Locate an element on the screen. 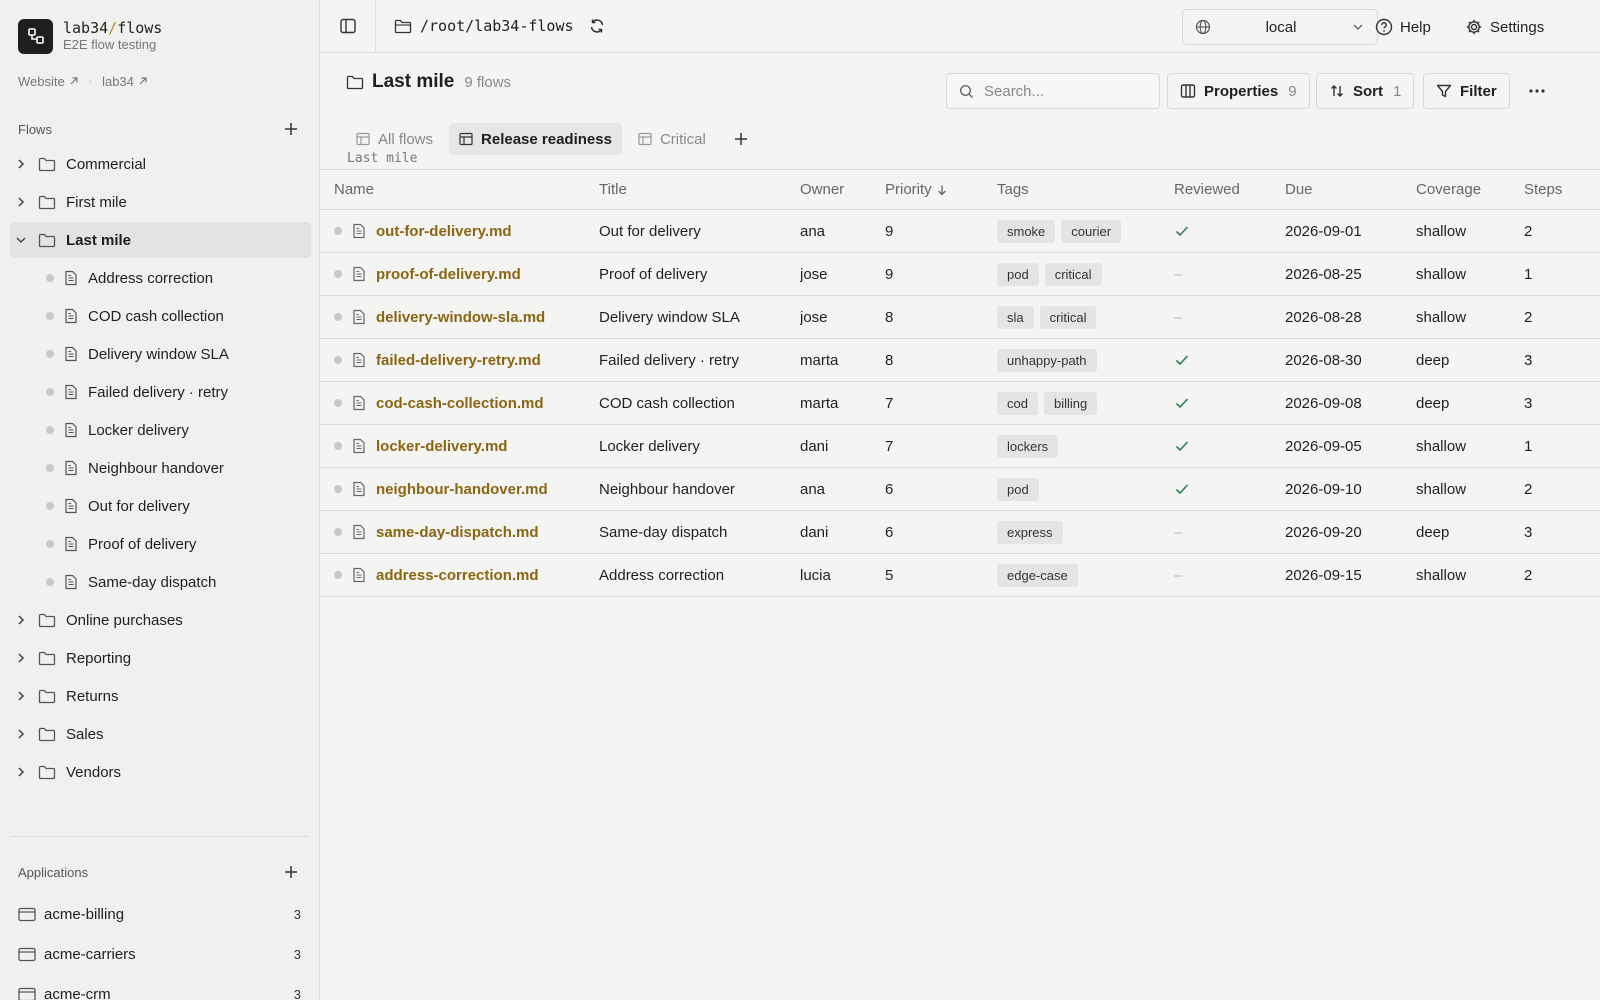  file-item: Same-day dispatch is located at coordinates (167, 582).